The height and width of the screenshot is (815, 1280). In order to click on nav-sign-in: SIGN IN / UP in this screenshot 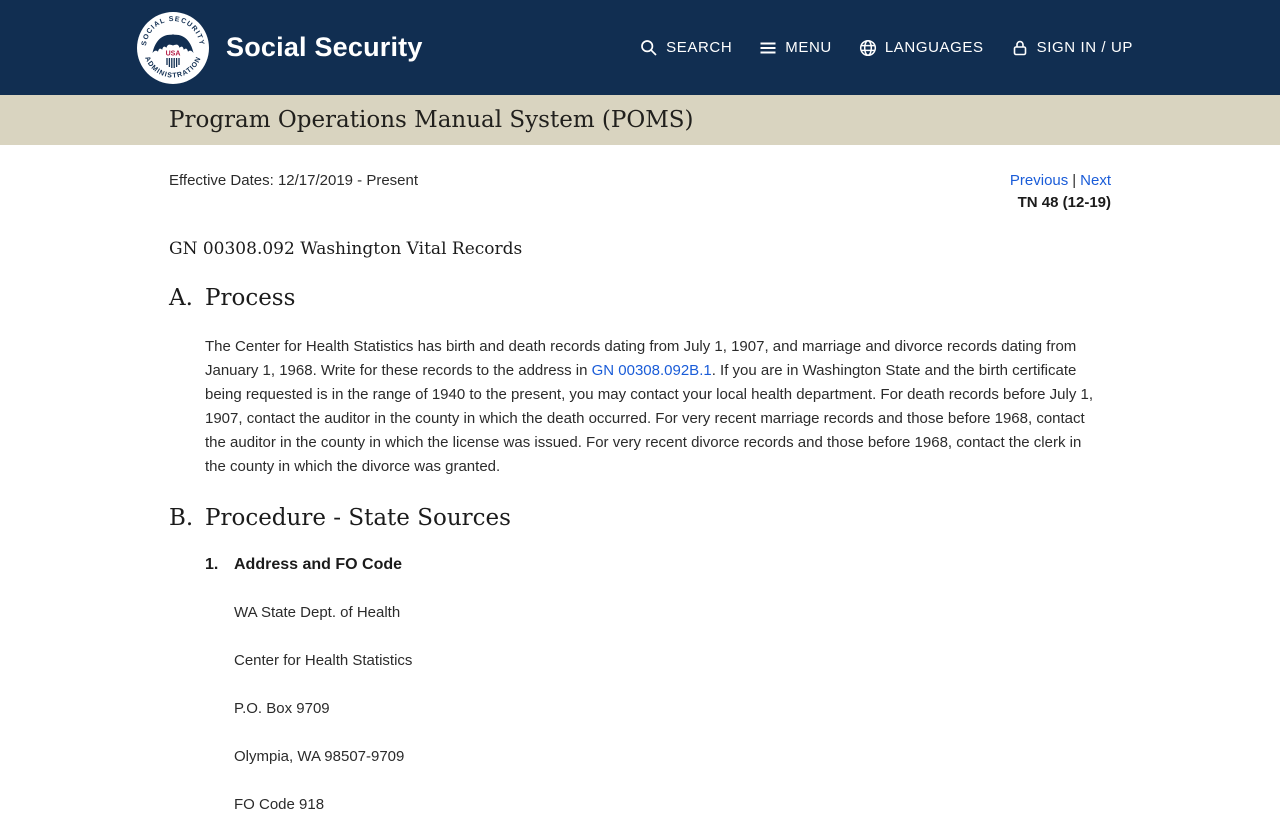, I will do `click(1072, 48)`.